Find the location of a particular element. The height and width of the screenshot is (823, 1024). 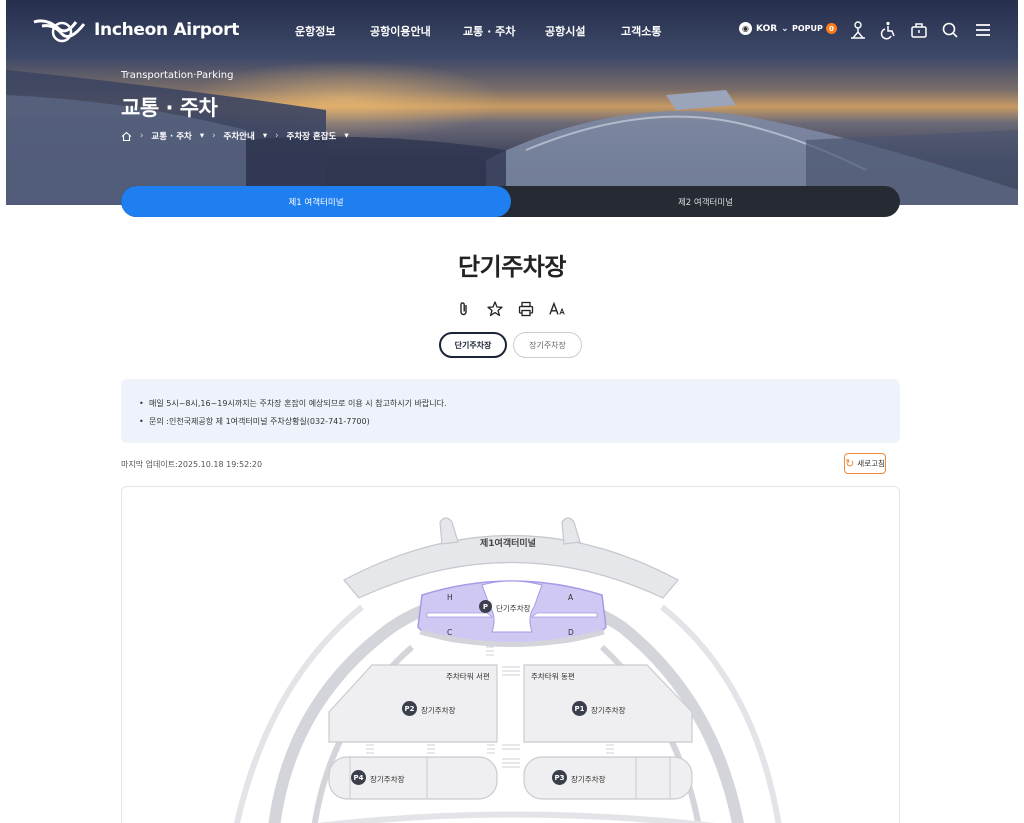

refresh-button: ↻ 새로고침 is located at coordinates (865, 463).